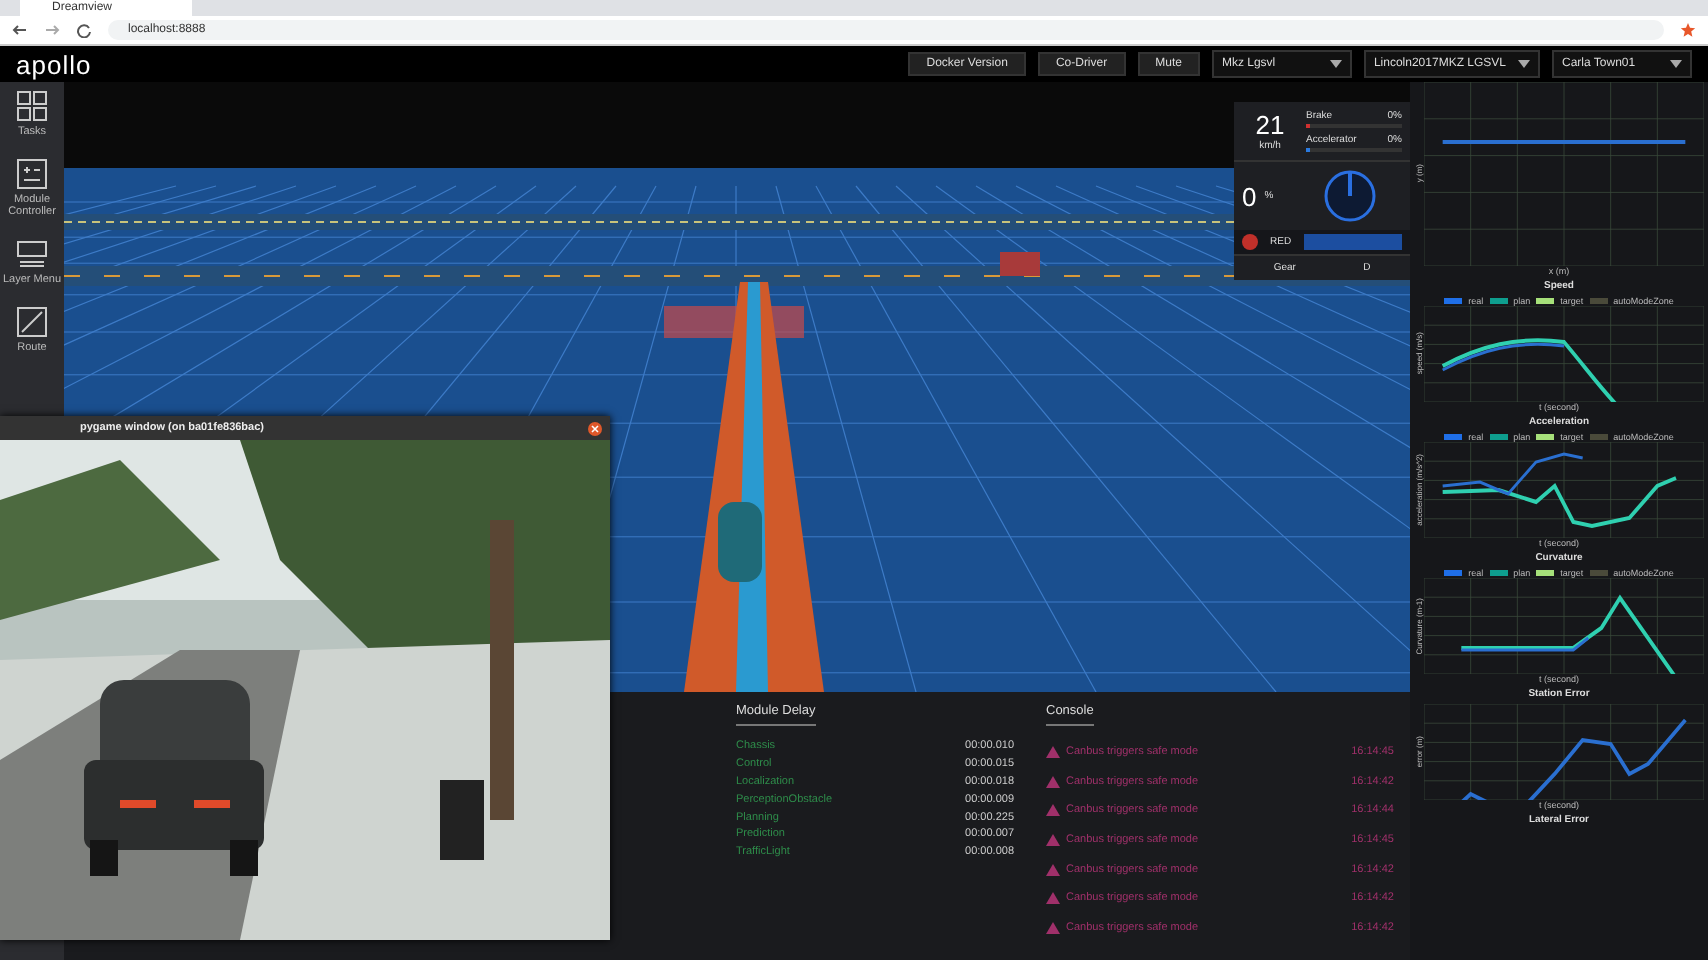 The image size is (1708, 960). What do you see at coordinates (84, 30) in the screenshot?
I see `reload-icon` at bounding box center [84, 30].